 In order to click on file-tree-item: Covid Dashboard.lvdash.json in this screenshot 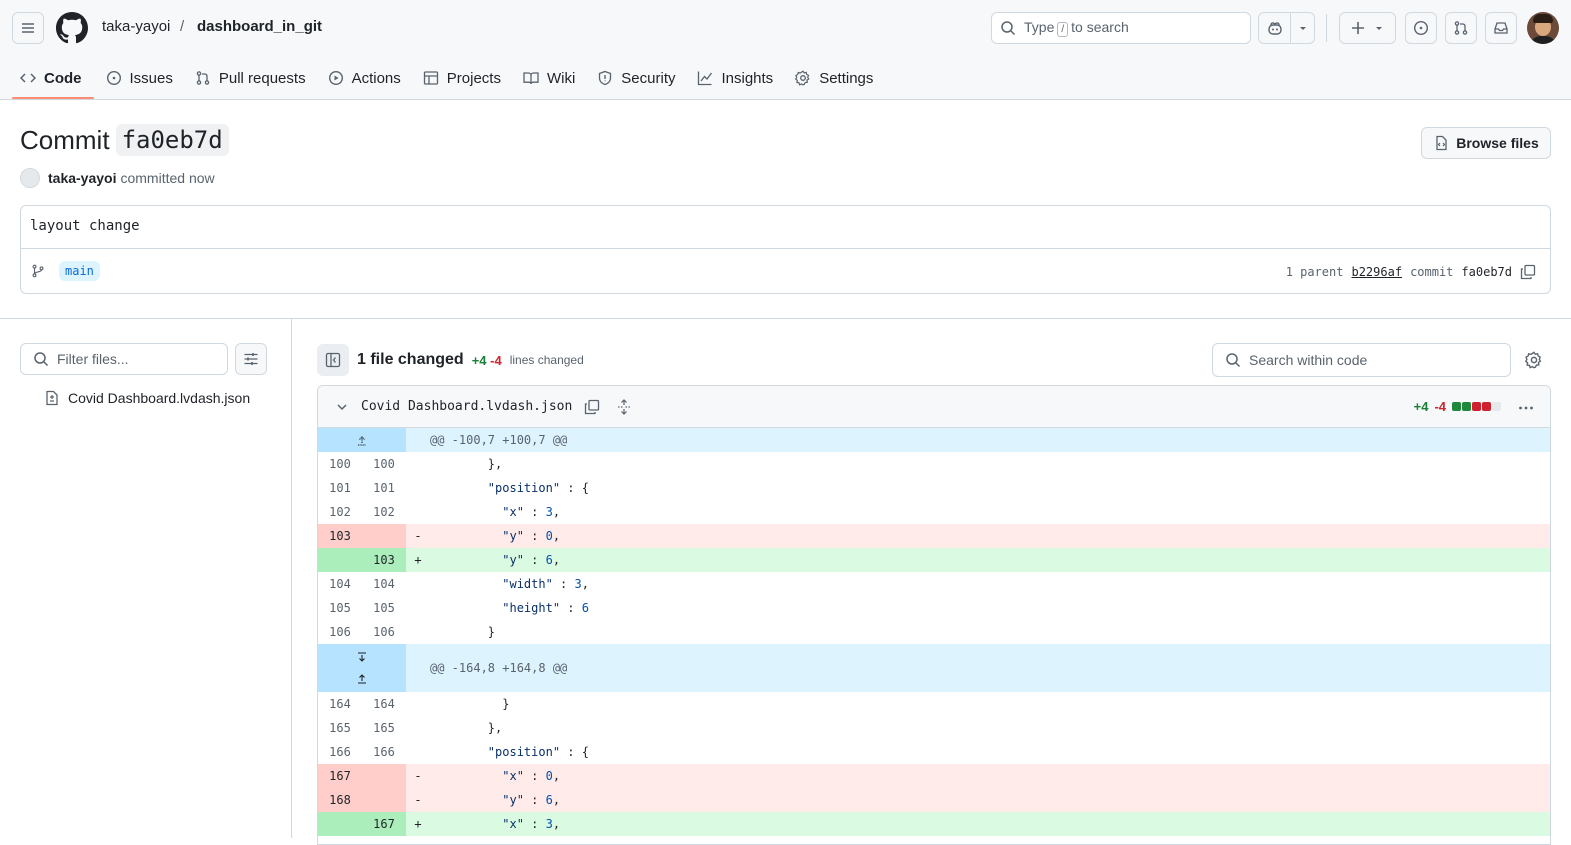, I will do `click(147, 398)`.